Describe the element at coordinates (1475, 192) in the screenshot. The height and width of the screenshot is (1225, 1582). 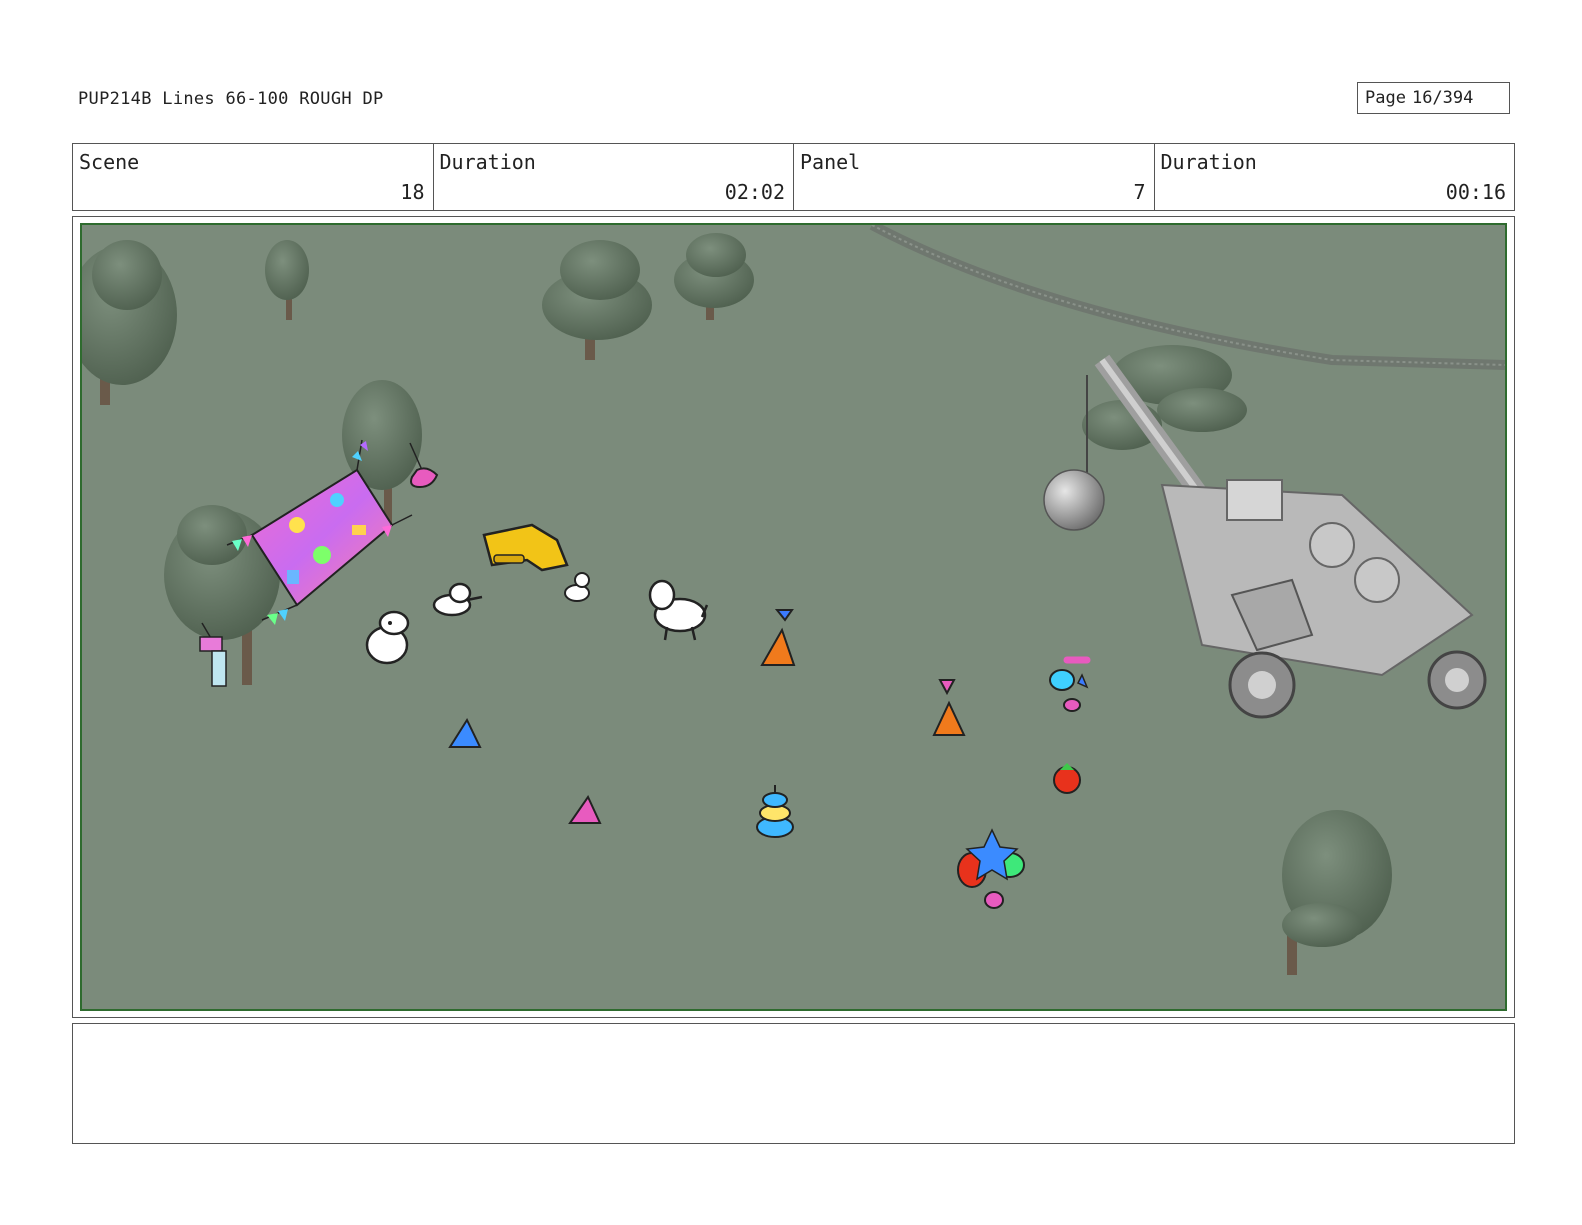
I see `panel-duration-value: 00:16` at that location.